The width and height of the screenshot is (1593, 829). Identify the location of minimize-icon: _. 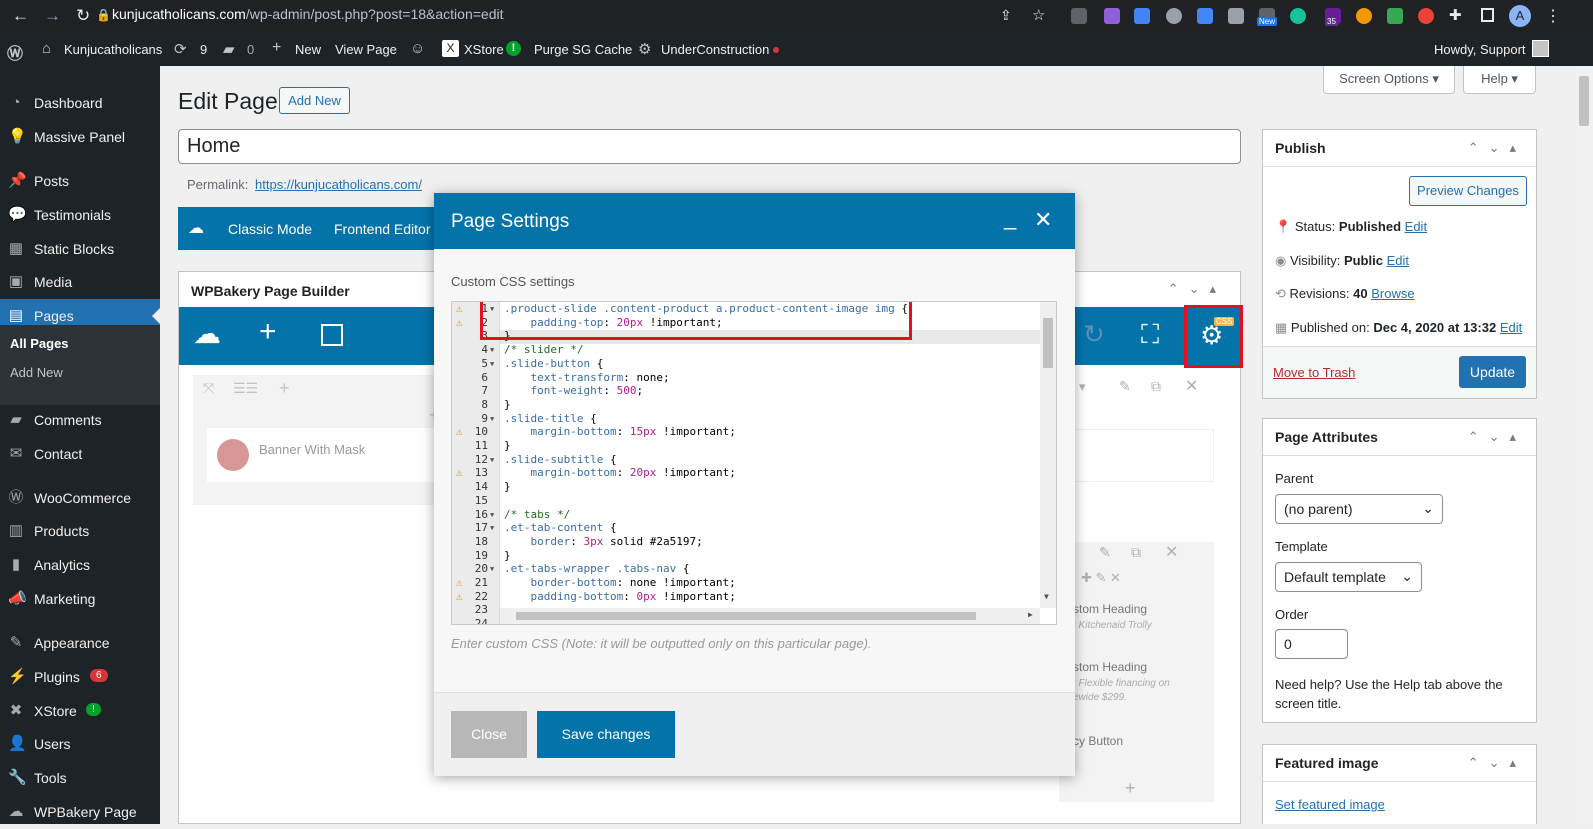
(1010, 218).